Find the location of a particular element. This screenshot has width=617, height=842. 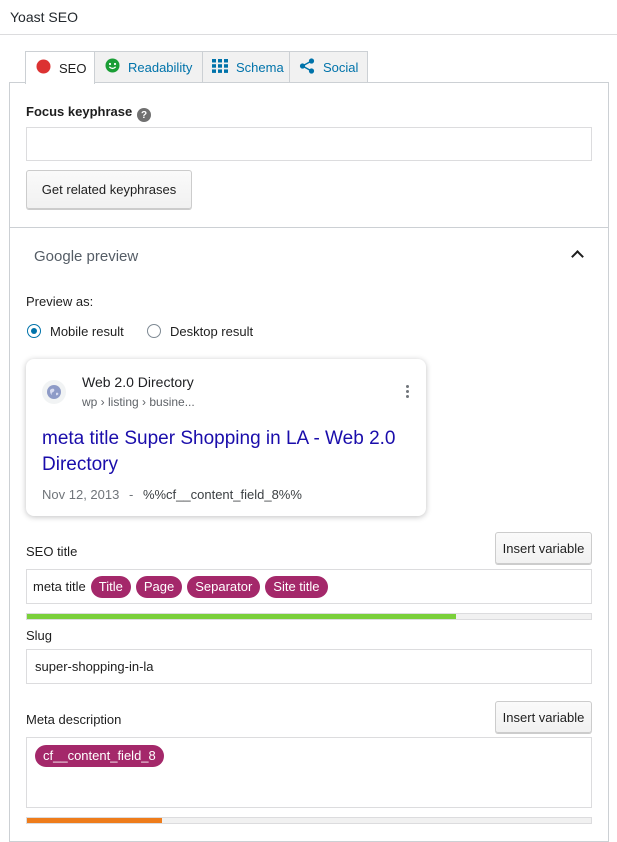

meta-description-input: cf__content_field_8 is located at coordinates (309, 772).